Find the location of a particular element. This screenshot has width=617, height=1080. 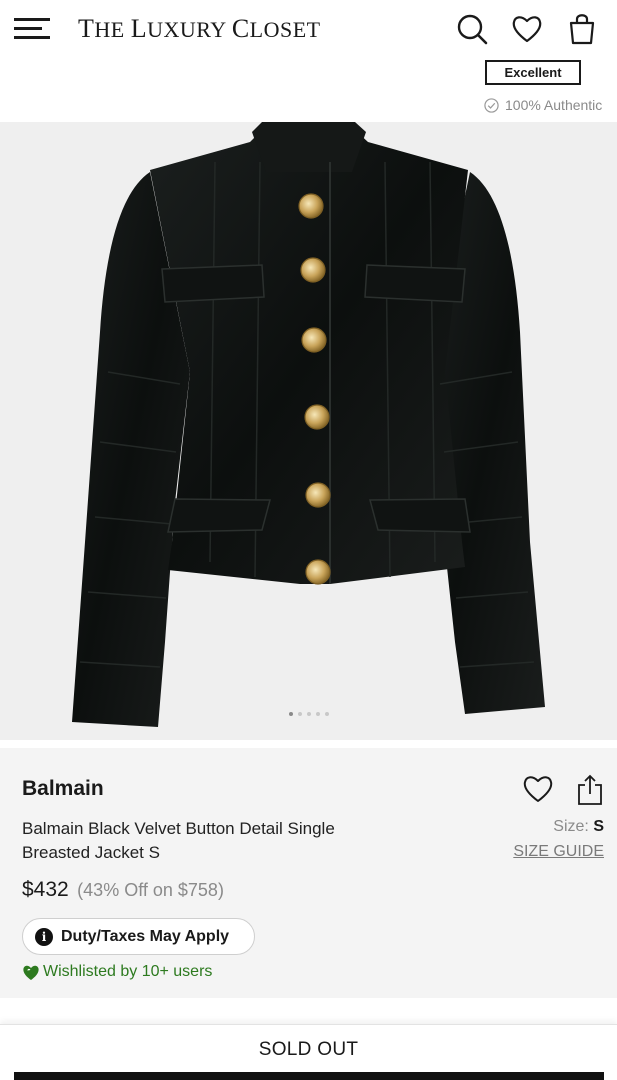

carousel-dots is located at coordinates (308, 714).